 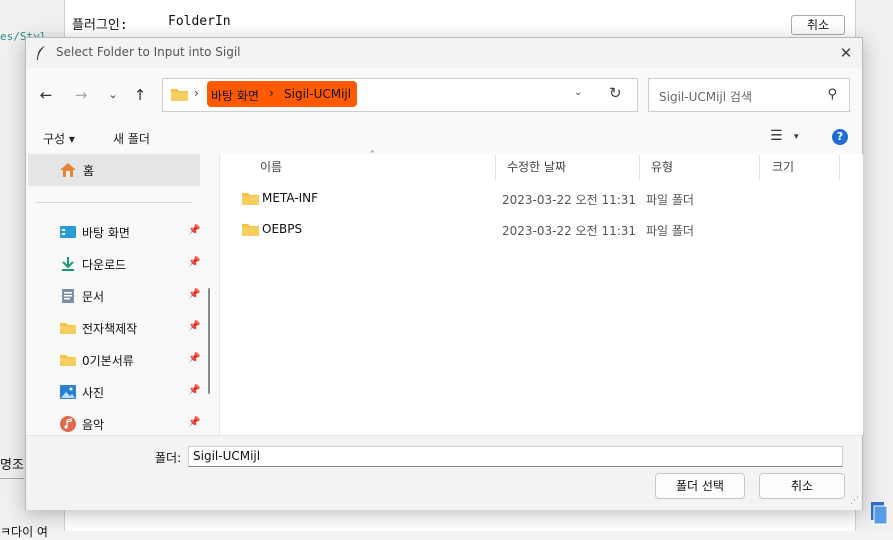 I want to click on table-row: META-INF 2023-03-22 오전 11:31 파일 폴더, so click(x=541, y=199).